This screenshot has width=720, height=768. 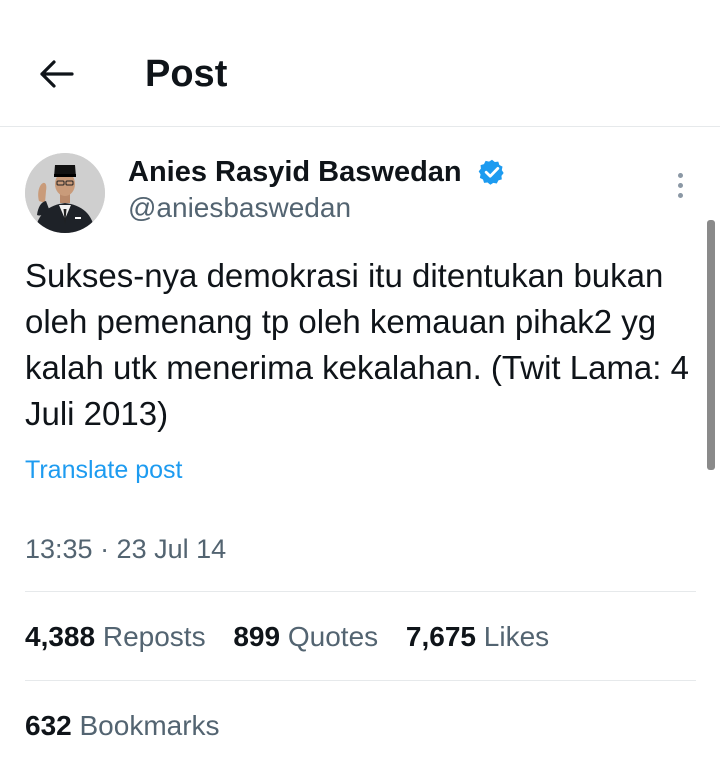 I want to click on quotes-stat: 899 Quotes, so click(x=305, y=636).